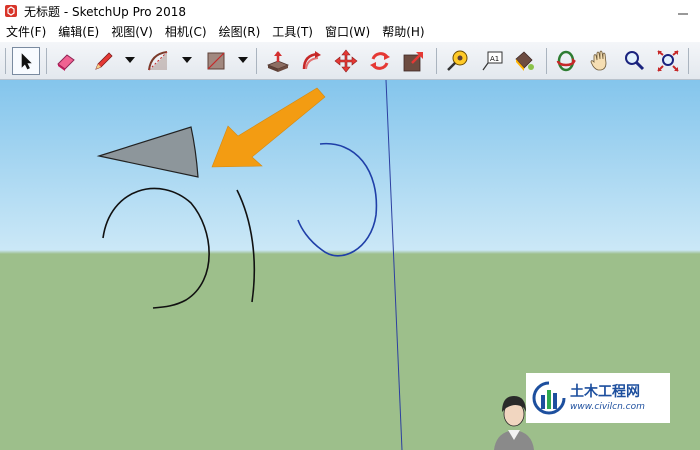  I want to click on text-tool-label: A1, so click(494, 59).